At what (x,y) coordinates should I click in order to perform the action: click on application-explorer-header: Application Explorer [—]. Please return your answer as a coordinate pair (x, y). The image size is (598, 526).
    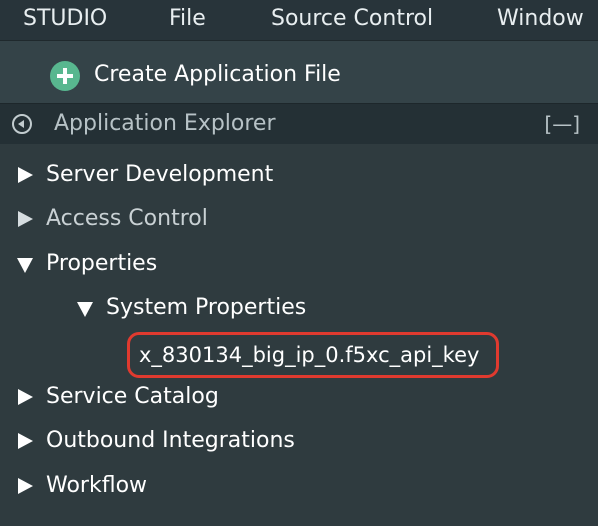
    Looking at the image, I should click on (299, 124).